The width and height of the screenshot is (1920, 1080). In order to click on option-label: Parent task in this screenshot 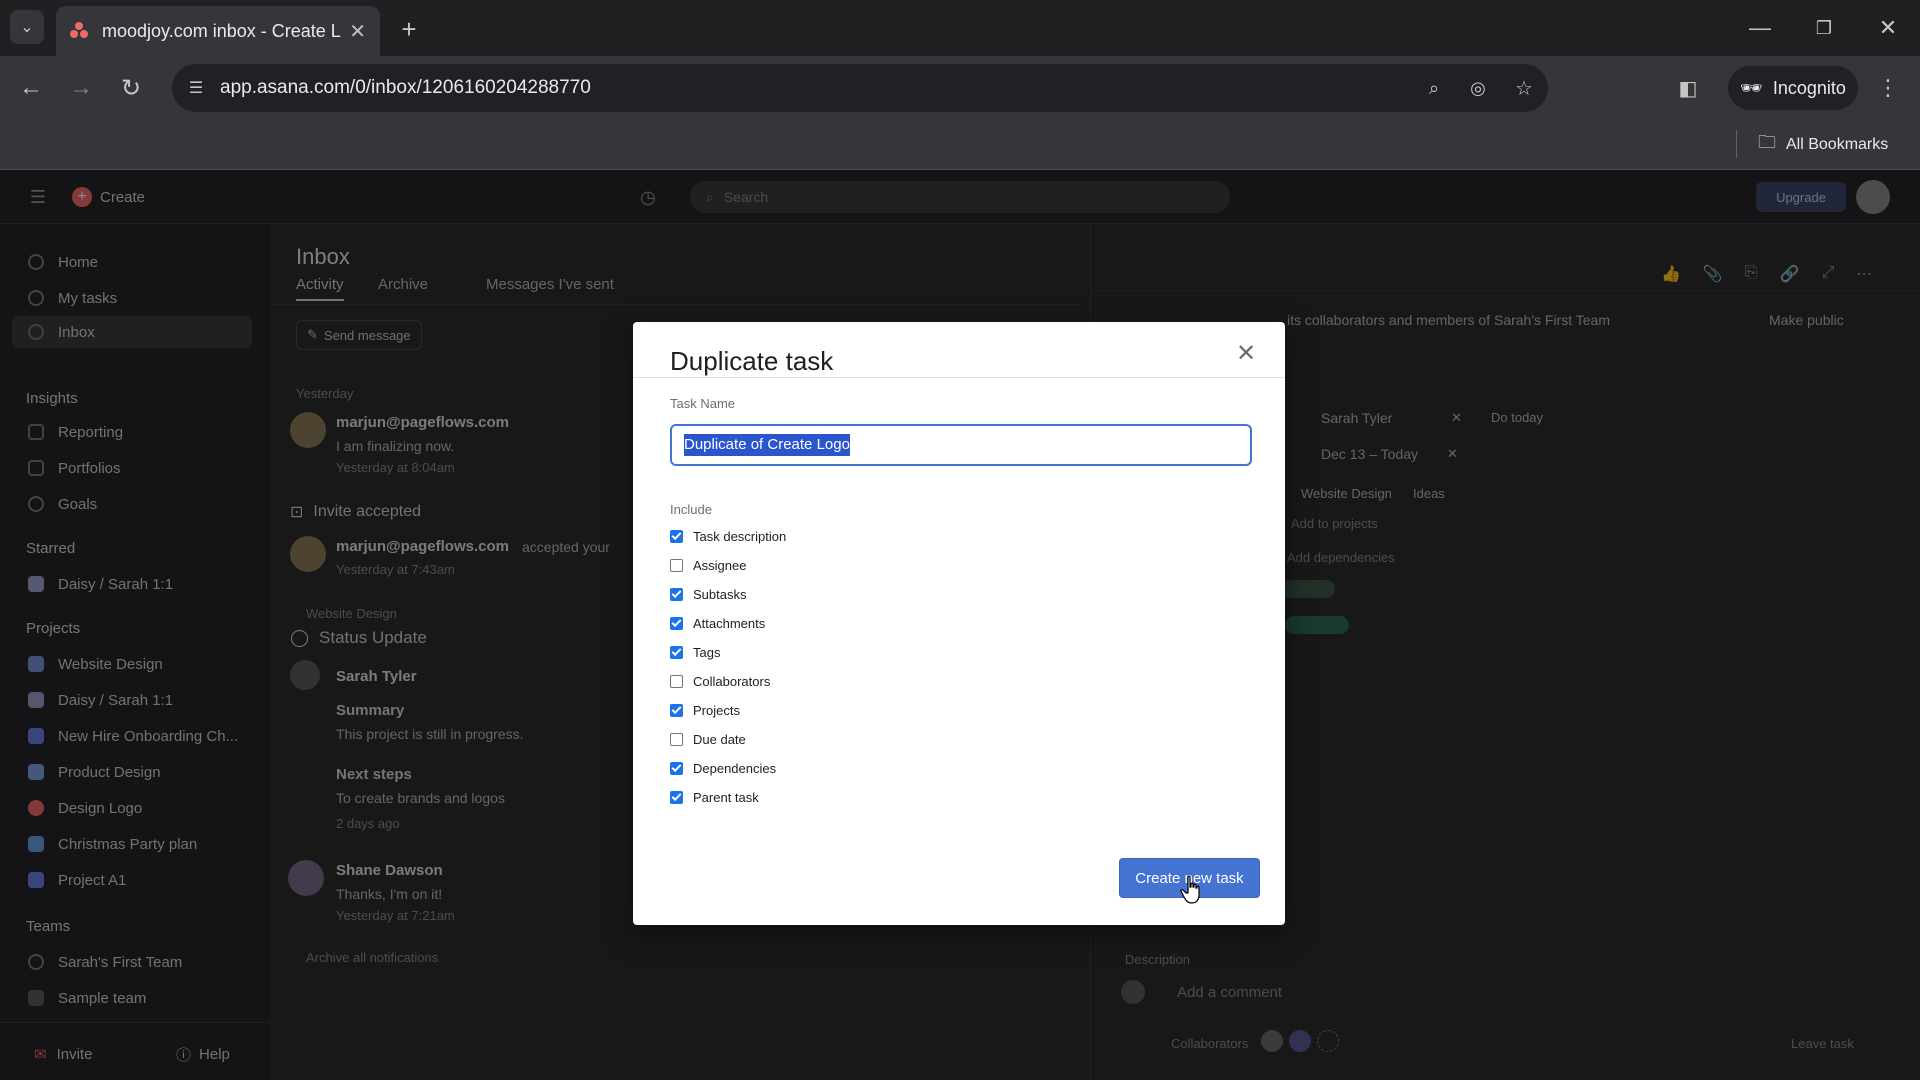, I will do `click(726, 797)`.